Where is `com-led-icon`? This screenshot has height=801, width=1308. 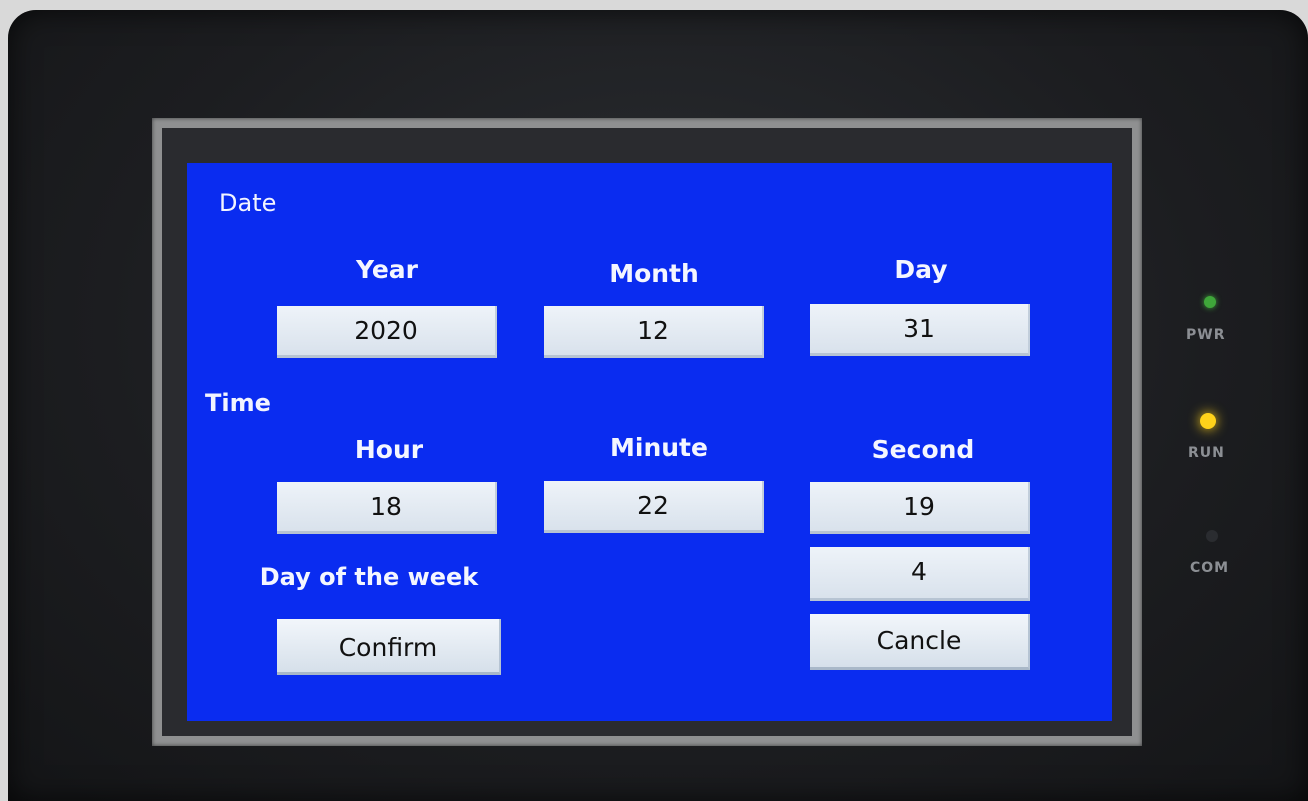 com-led-icon is located at coordinates (1212, 536).